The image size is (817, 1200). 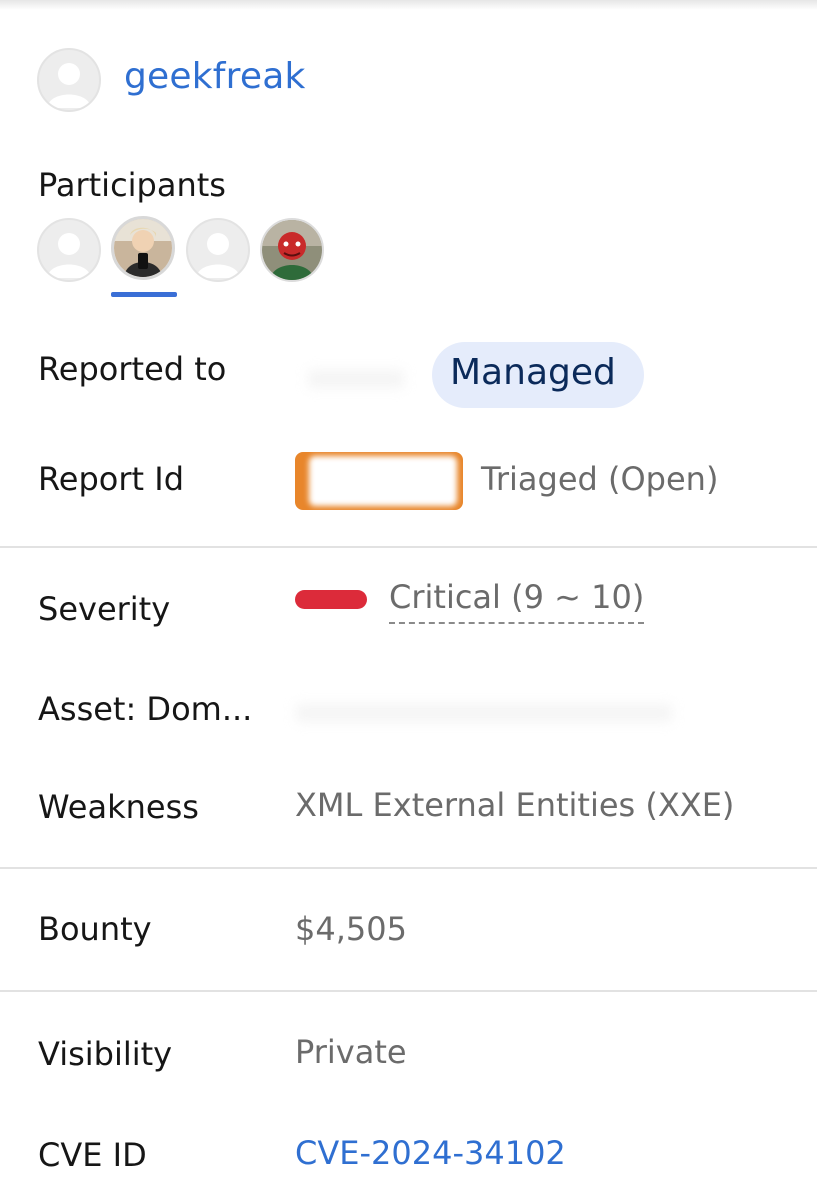 I want to click on weakness-label: Weakness, so click(x=118, y=807).